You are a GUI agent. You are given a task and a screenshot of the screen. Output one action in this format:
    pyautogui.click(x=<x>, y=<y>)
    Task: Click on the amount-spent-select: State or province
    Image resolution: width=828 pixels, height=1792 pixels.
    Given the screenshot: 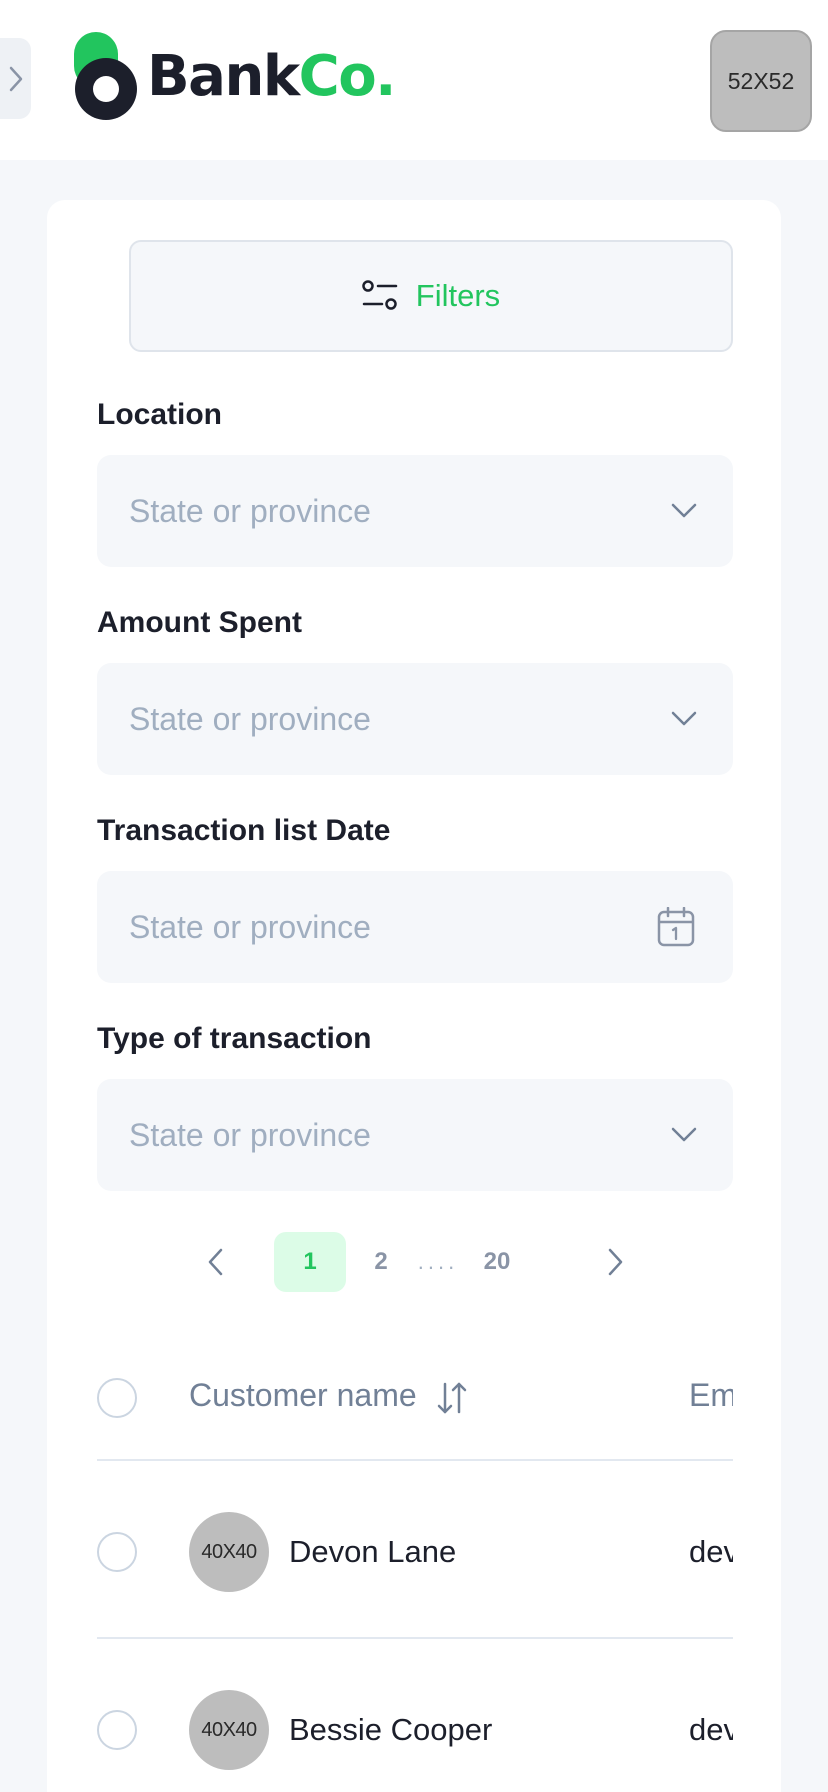 What is the action you would take?
    pyautogui.click(x=415, y=719)
    